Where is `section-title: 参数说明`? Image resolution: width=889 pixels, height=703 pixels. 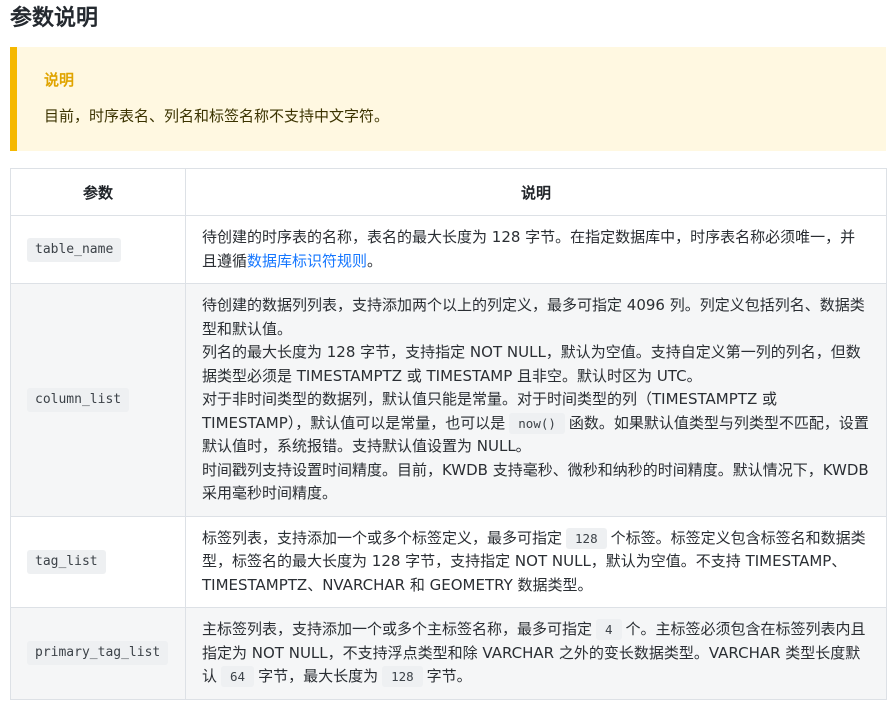
section-title: 参数说明 is located at coordinates (54, 18).